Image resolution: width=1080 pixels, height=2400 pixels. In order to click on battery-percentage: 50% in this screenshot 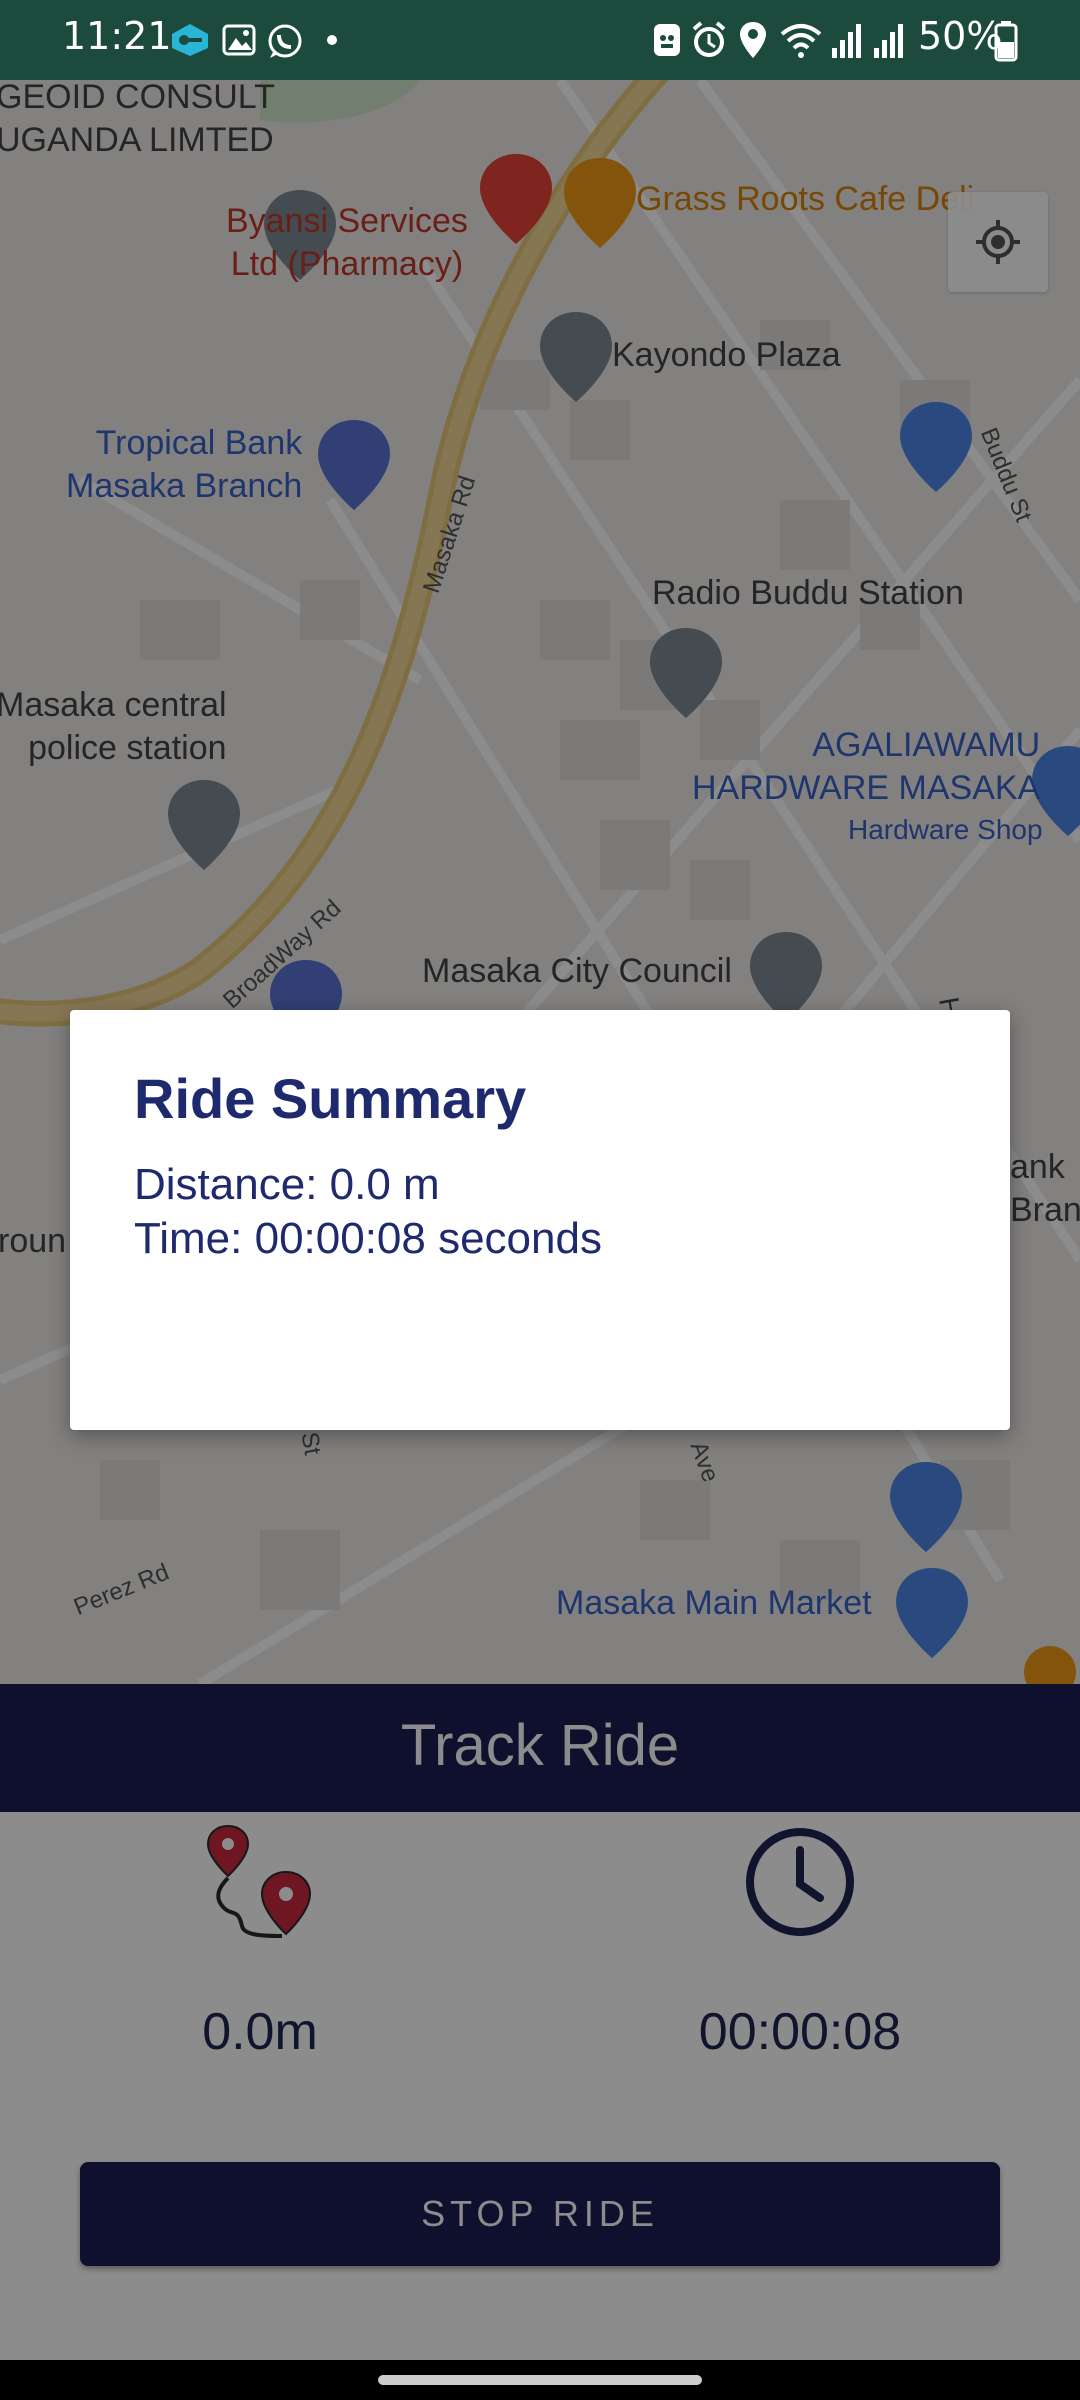, I will do `click(960, 36)`.